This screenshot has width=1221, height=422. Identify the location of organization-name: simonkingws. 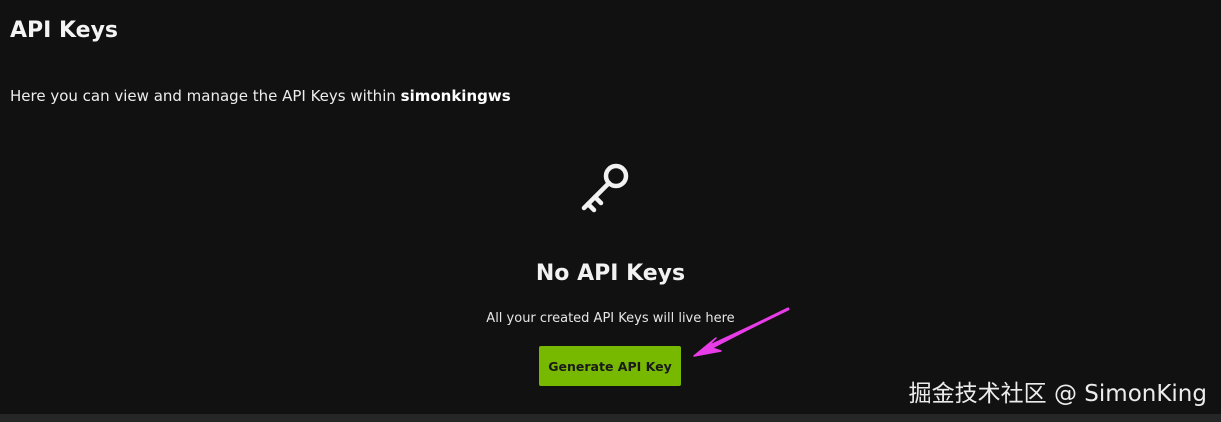
(455, 96).